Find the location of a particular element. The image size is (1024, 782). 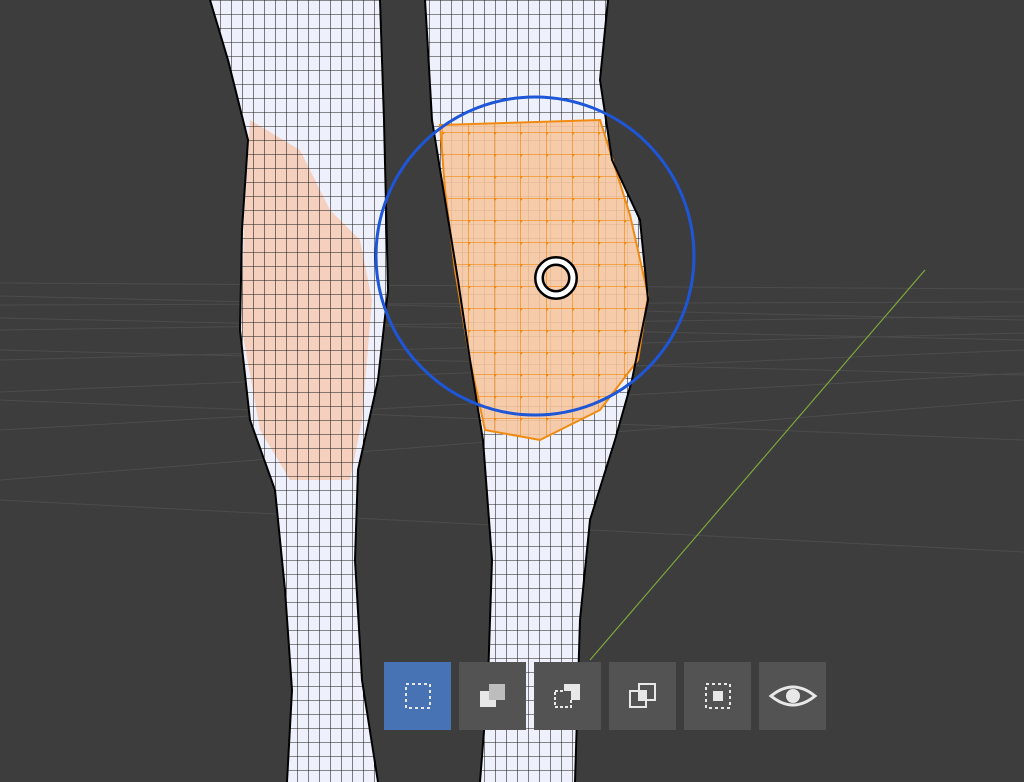

invert-squares-icon is located at coordinates (717, 696).